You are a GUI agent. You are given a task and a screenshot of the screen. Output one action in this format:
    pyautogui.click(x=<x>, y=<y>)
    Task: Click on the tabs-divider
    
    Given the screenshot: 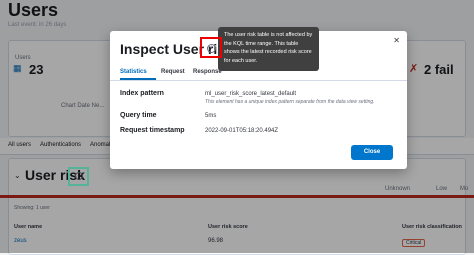 What is the action you would take?
    pyautogui.click(x=258, y=80)
    